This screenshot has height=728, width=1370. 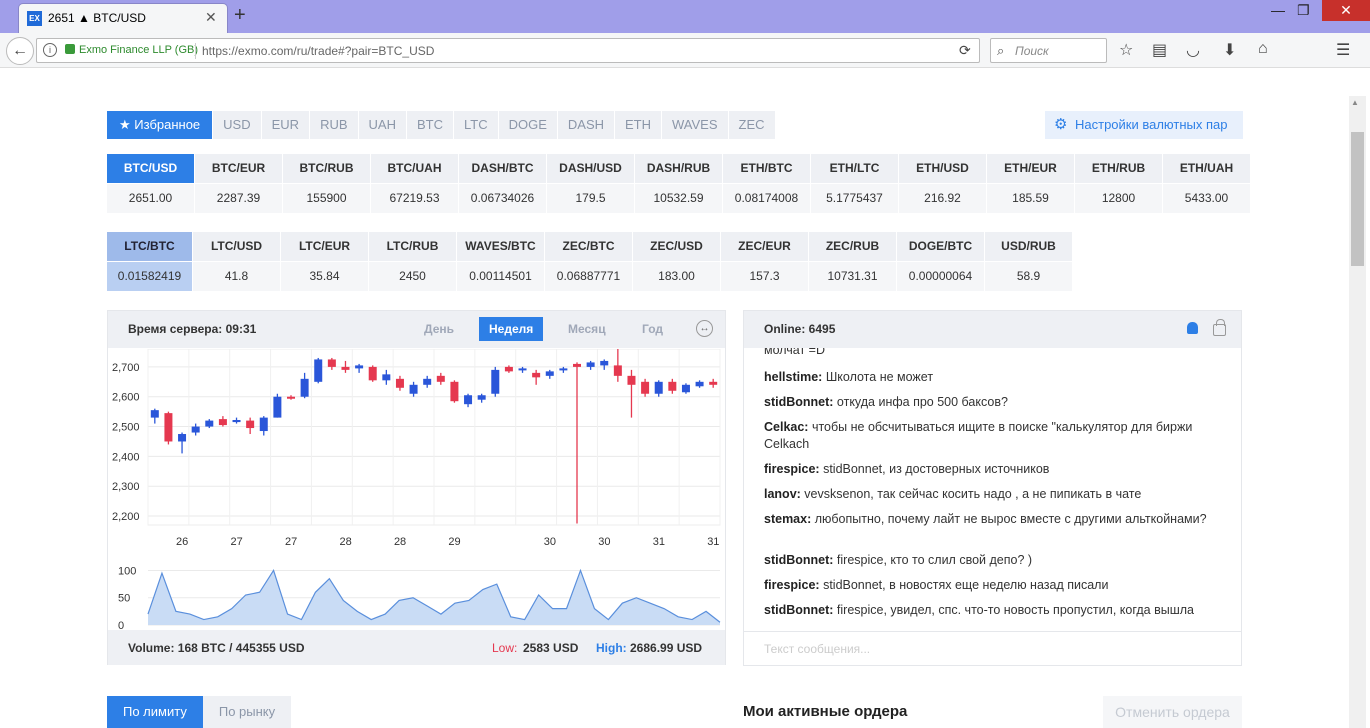 I want to click on chat-username: Celkac:, so click(x=786, y=427).